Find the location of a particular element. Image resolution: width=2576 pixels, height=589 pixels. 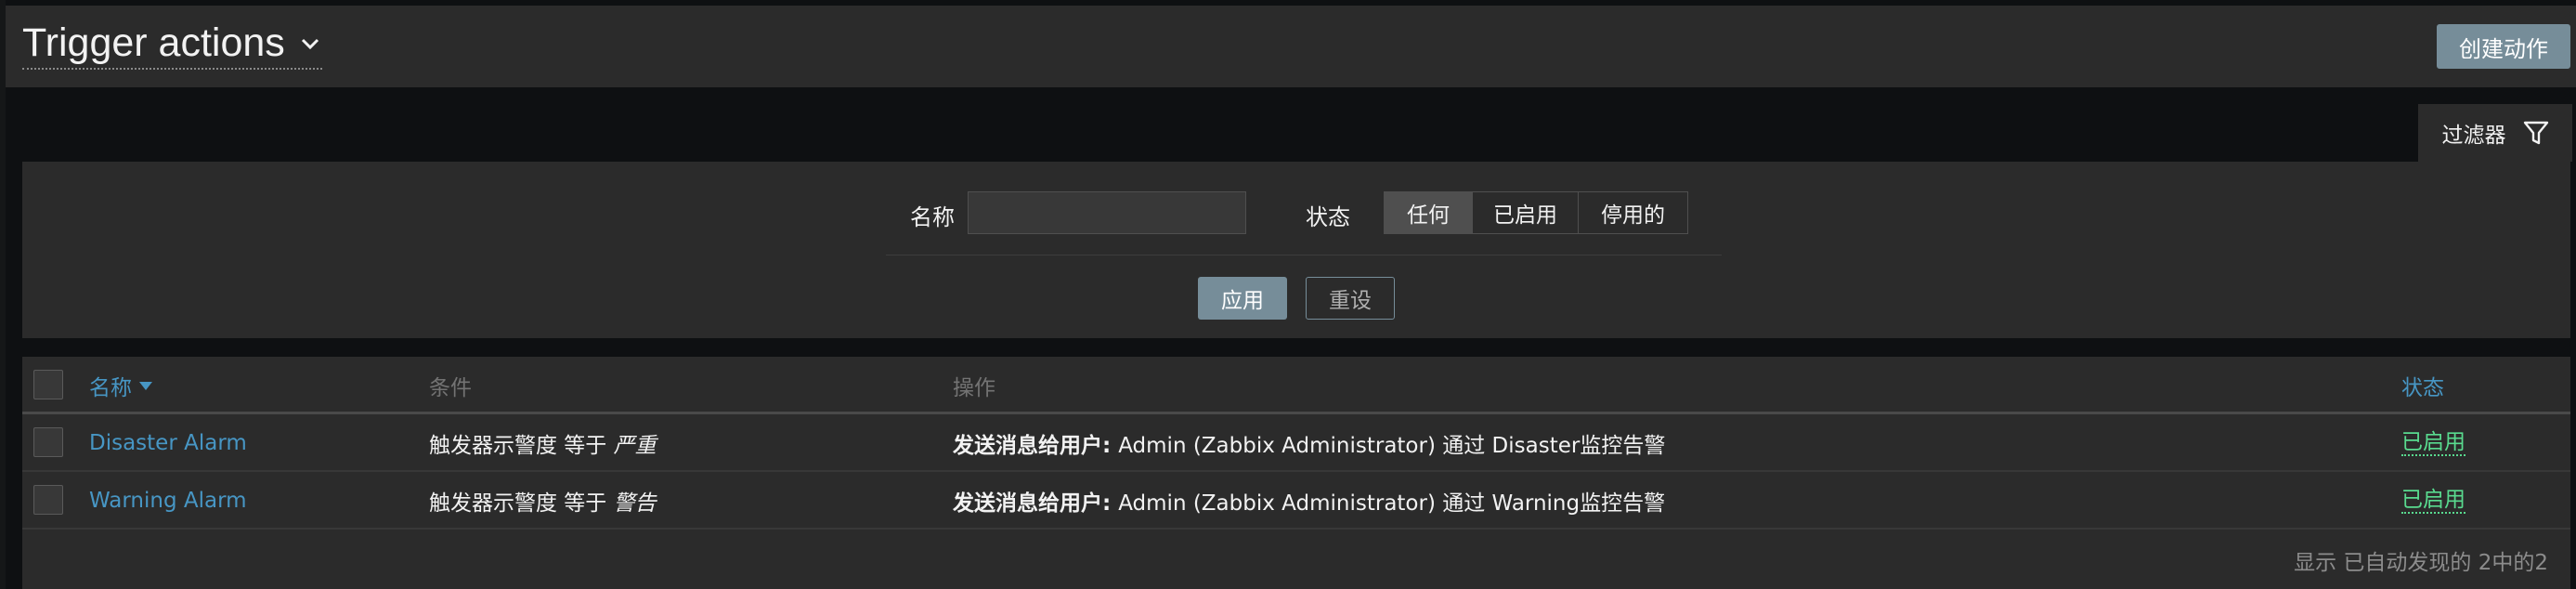

sort-down-icon is located at coordinates (146, 385).